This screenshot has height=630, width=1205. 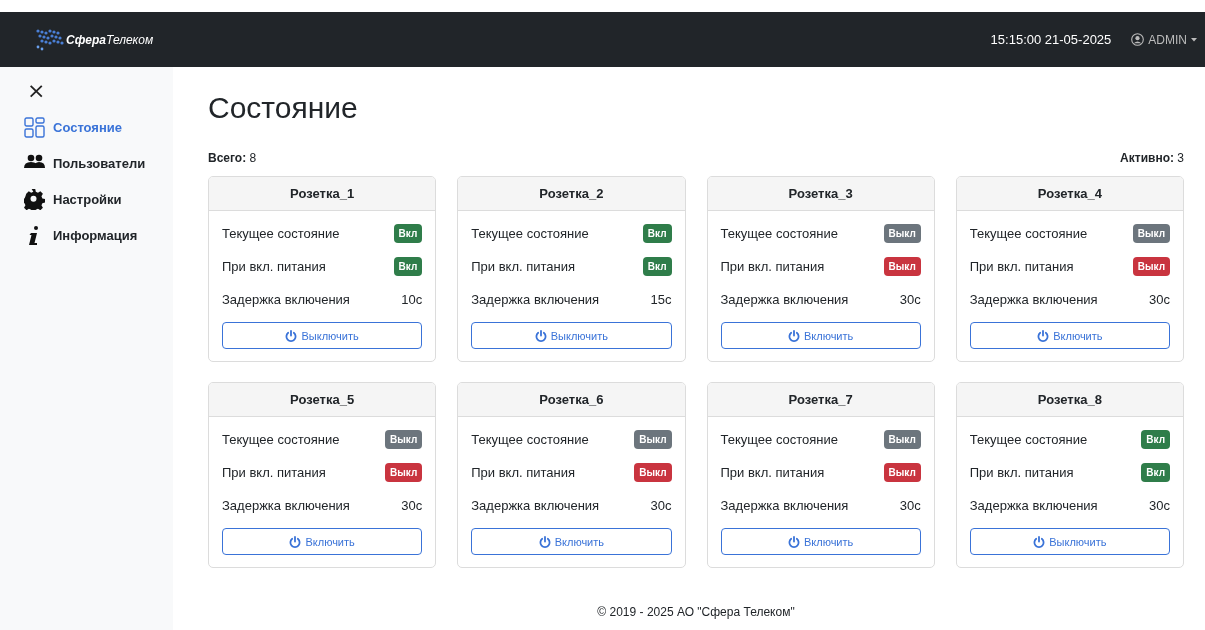 What do you see at coordinates (283, 108) in the screenshot?
I see `page-title: Состояние` at bounding box center [283, 108].